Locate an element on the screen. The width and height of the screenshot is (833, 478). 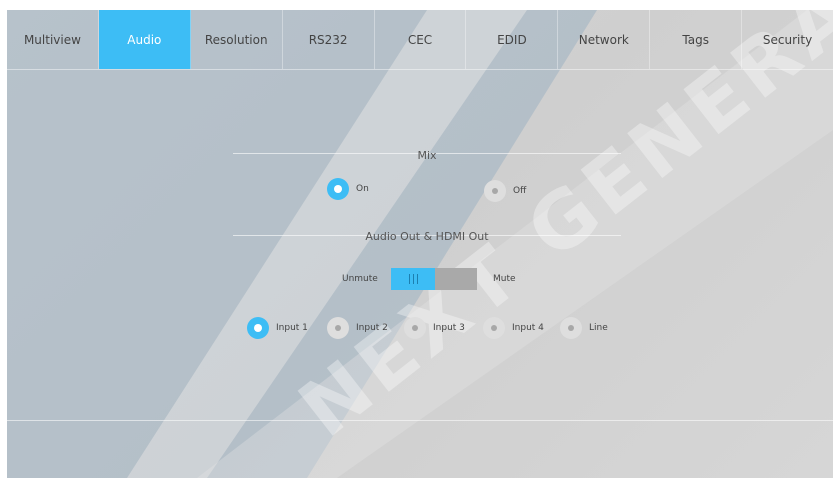
mute-toggle is located at coordinates (434, 279).